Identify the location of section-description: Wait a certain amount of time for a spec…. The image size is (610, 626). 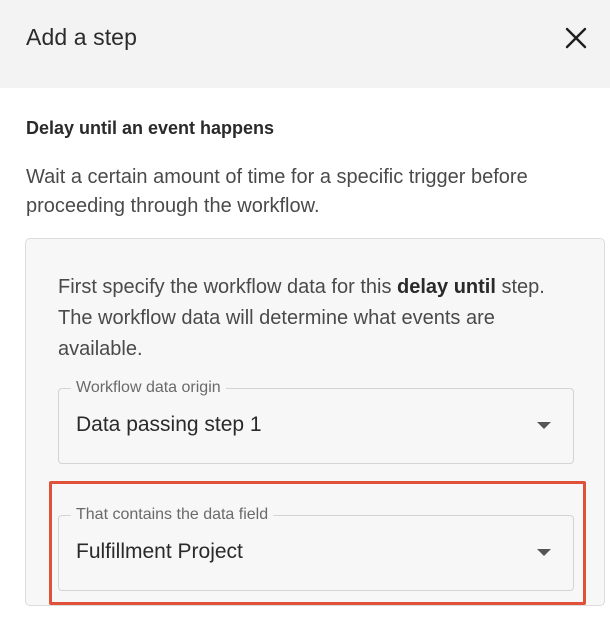
(277, 191).